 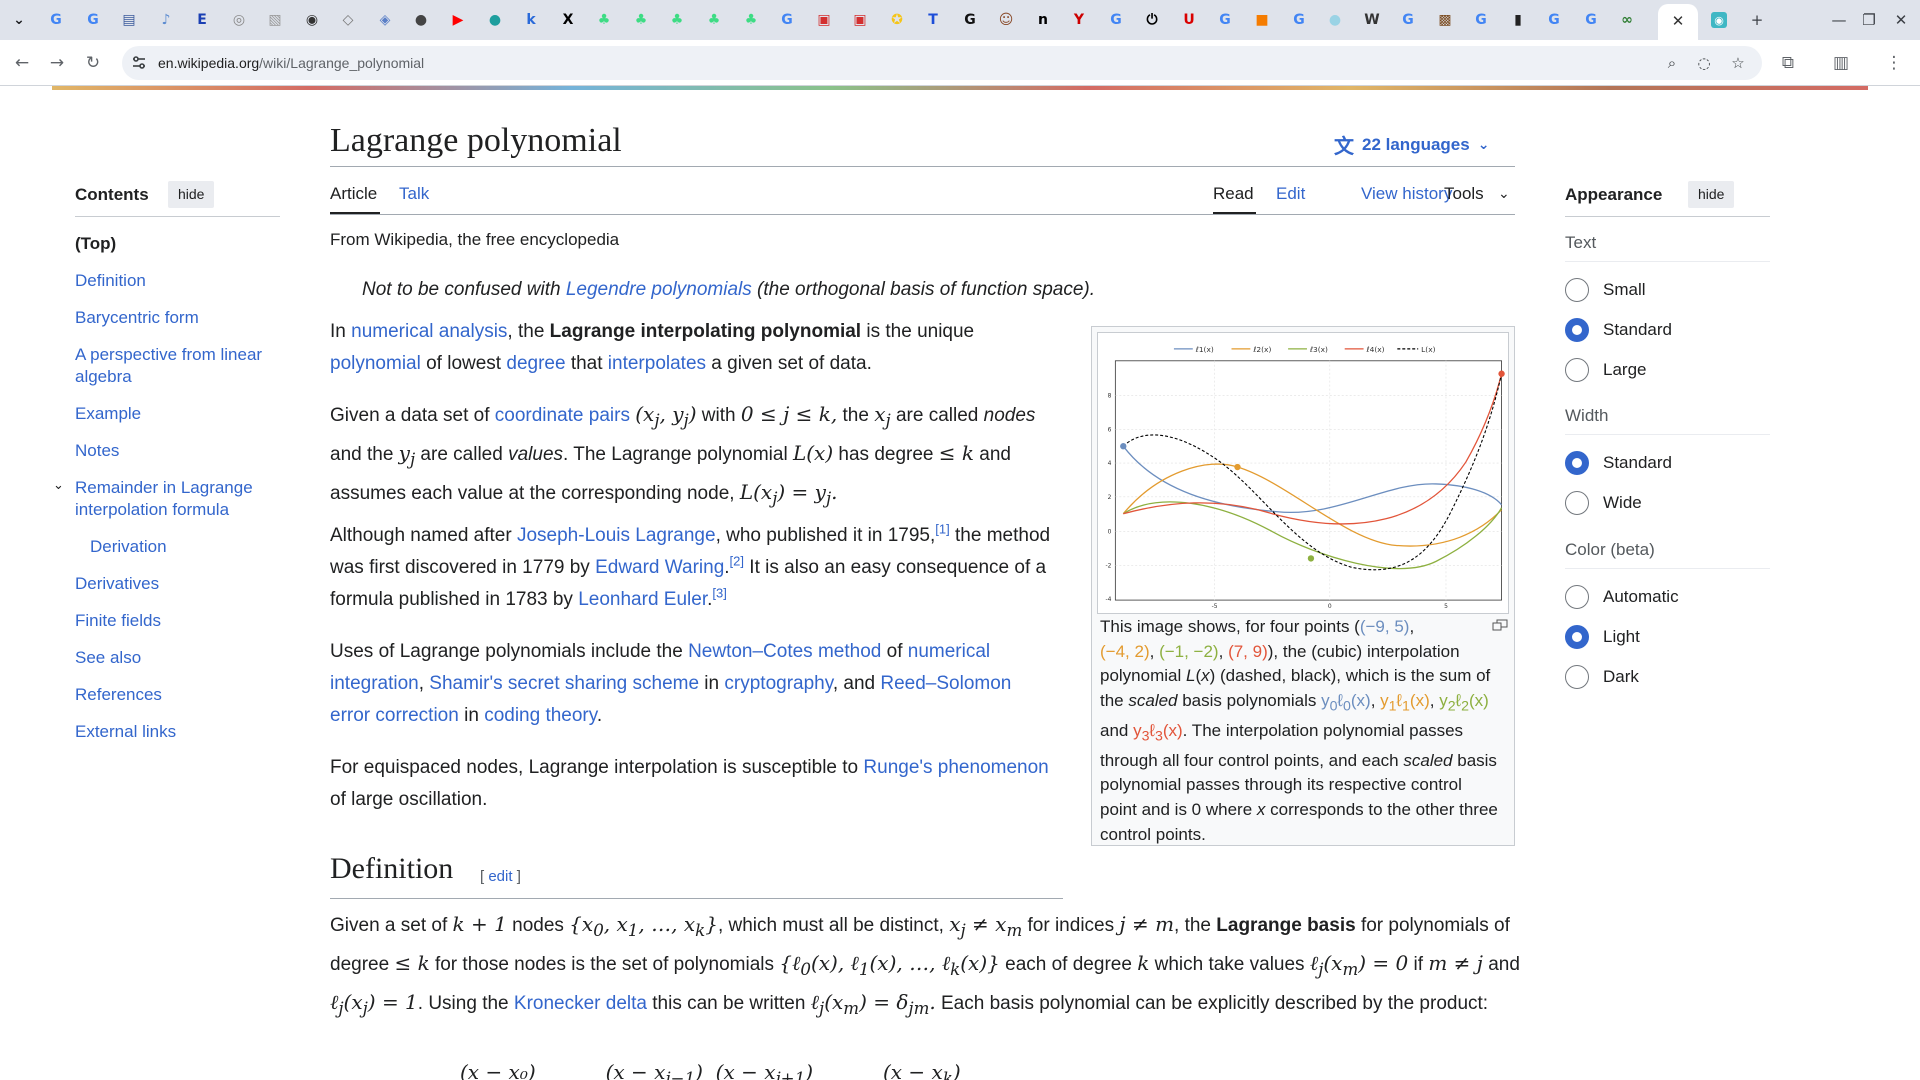 I want to click on link-kronecker-delta: Kronecker delta, so click(x=580, y=1003).